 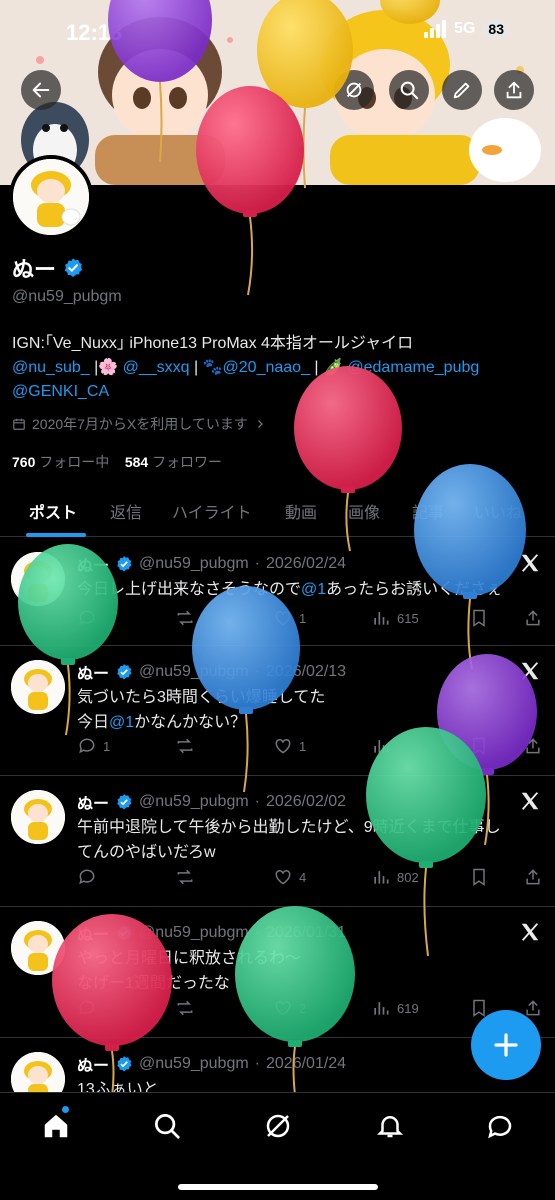 I want to click on post-meta: ぬー @nu59_pubgm · 2026/01/24, so click(x=211, y=1064).